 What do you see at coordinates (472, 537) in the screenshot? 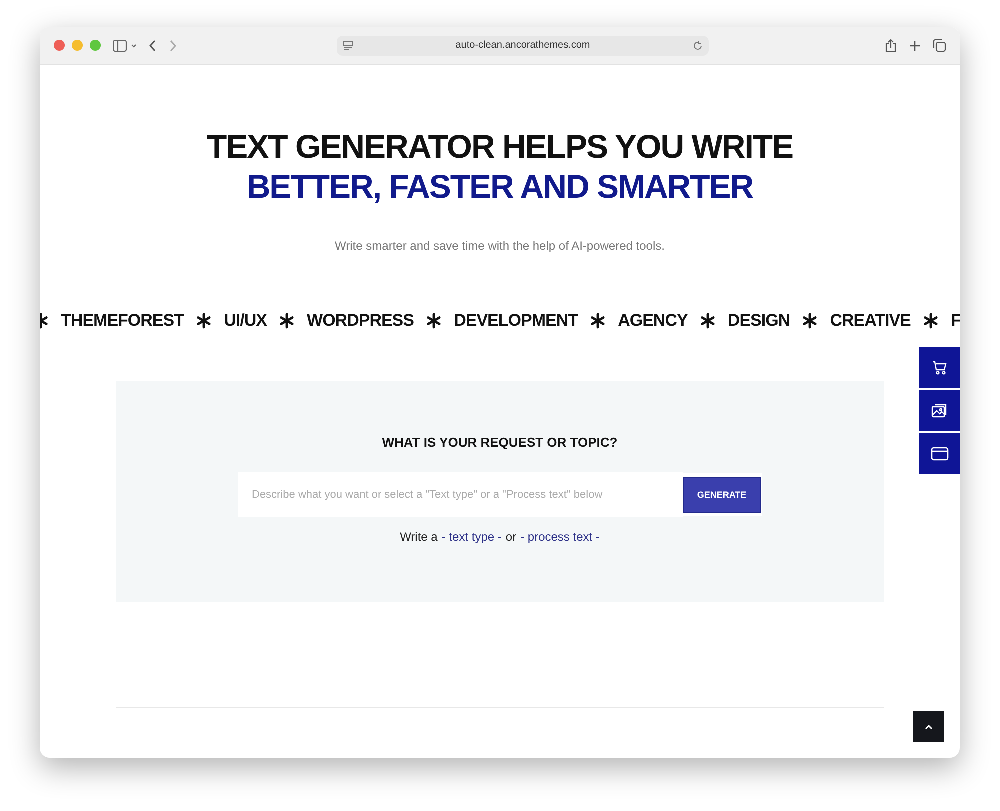
I see `text-type-link: - text type -` at bounding box center [472, 537].